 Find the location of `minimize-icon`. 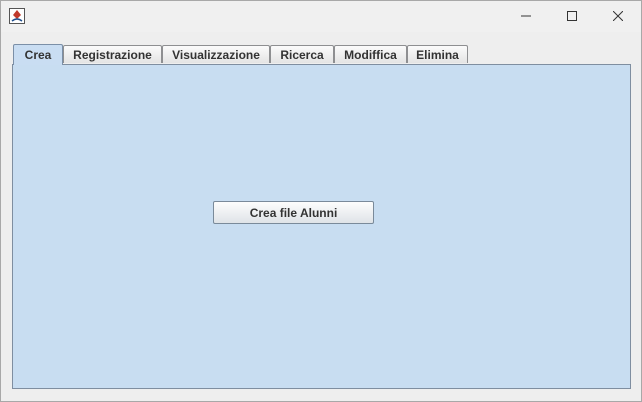

minimize-icon is located at coordinates (526, 17).